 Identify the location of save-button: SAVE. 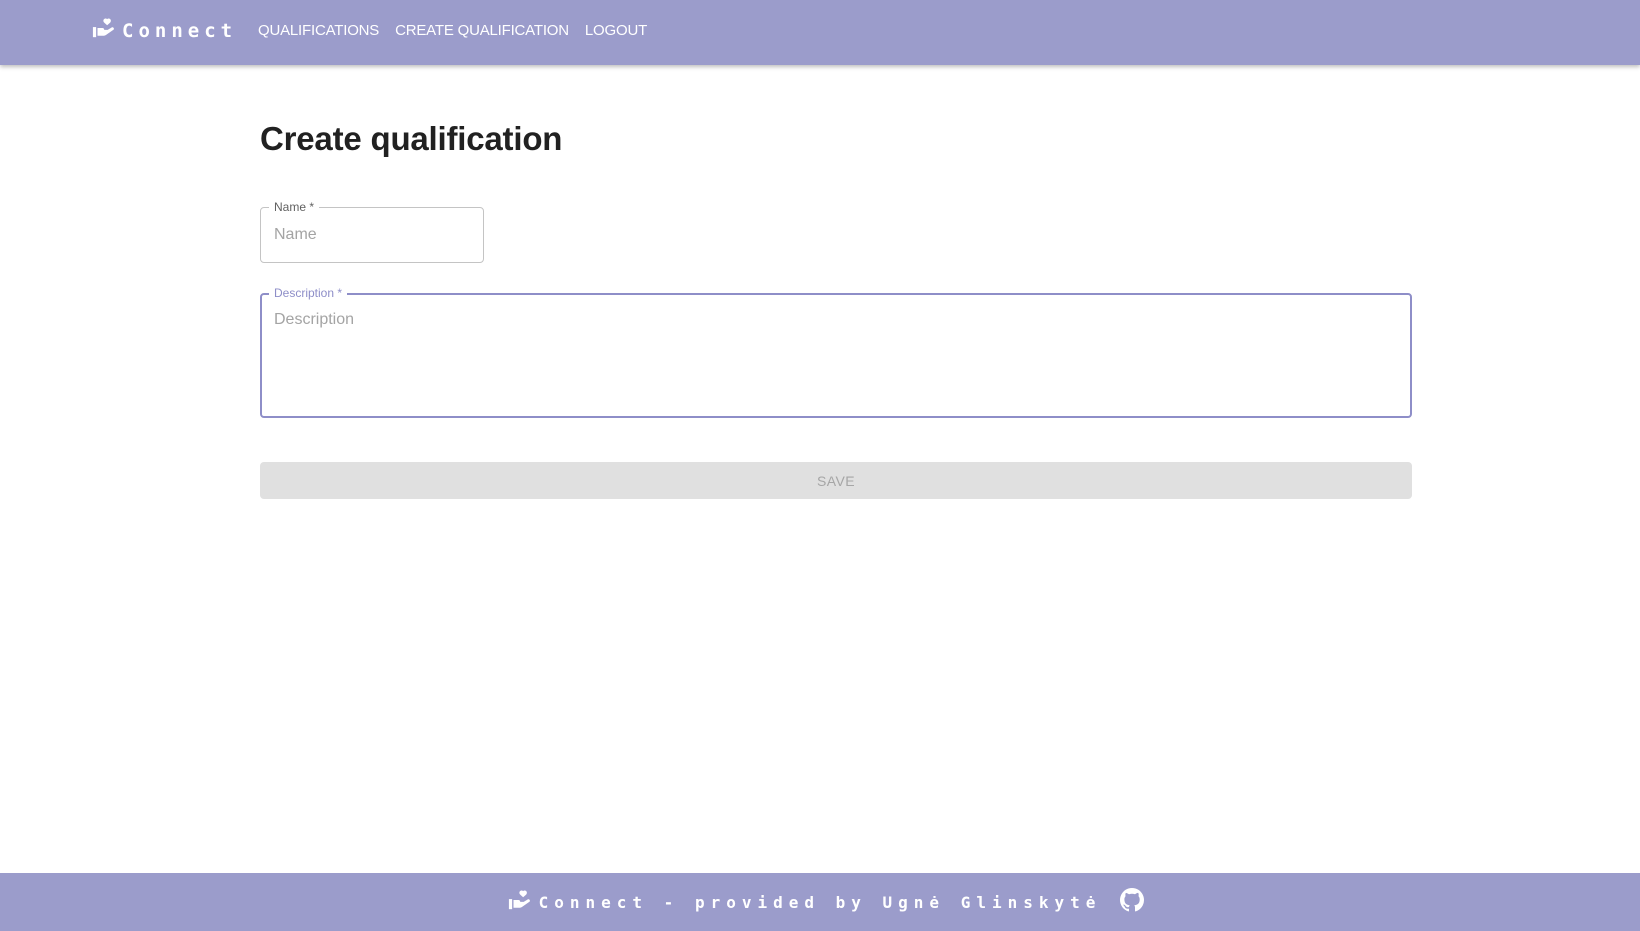
(836, 480).